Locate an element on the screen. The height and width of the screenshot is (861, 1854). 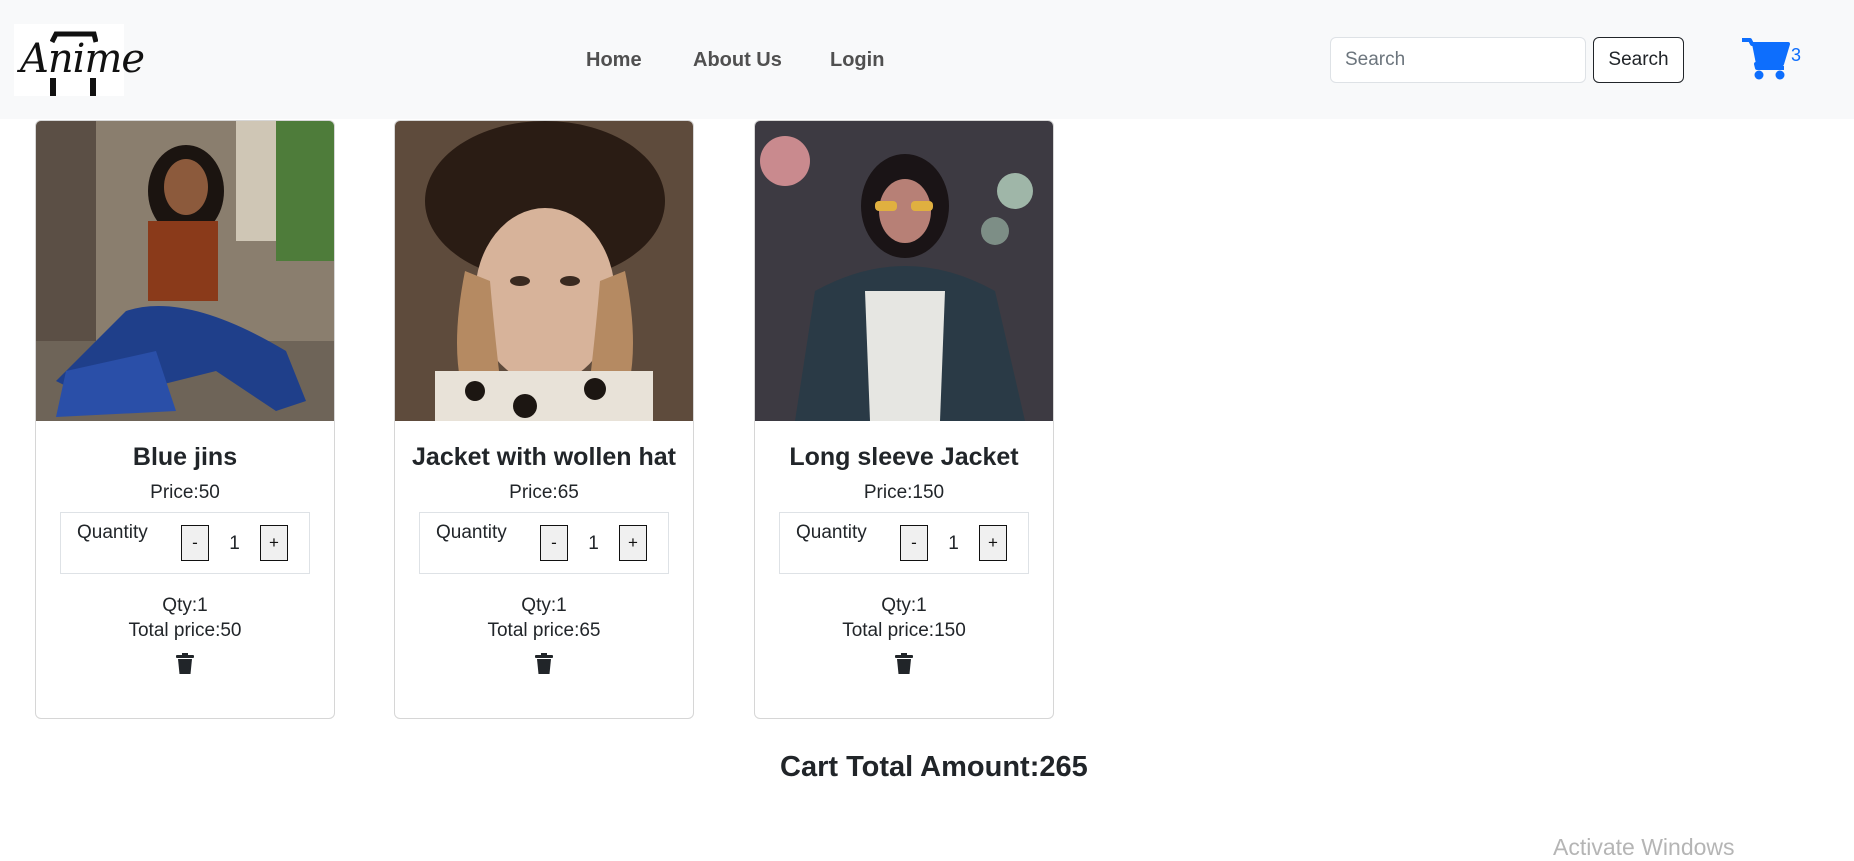
navbar: Anime Home About Us Login Search 3 is located at coordinates (927, 59).